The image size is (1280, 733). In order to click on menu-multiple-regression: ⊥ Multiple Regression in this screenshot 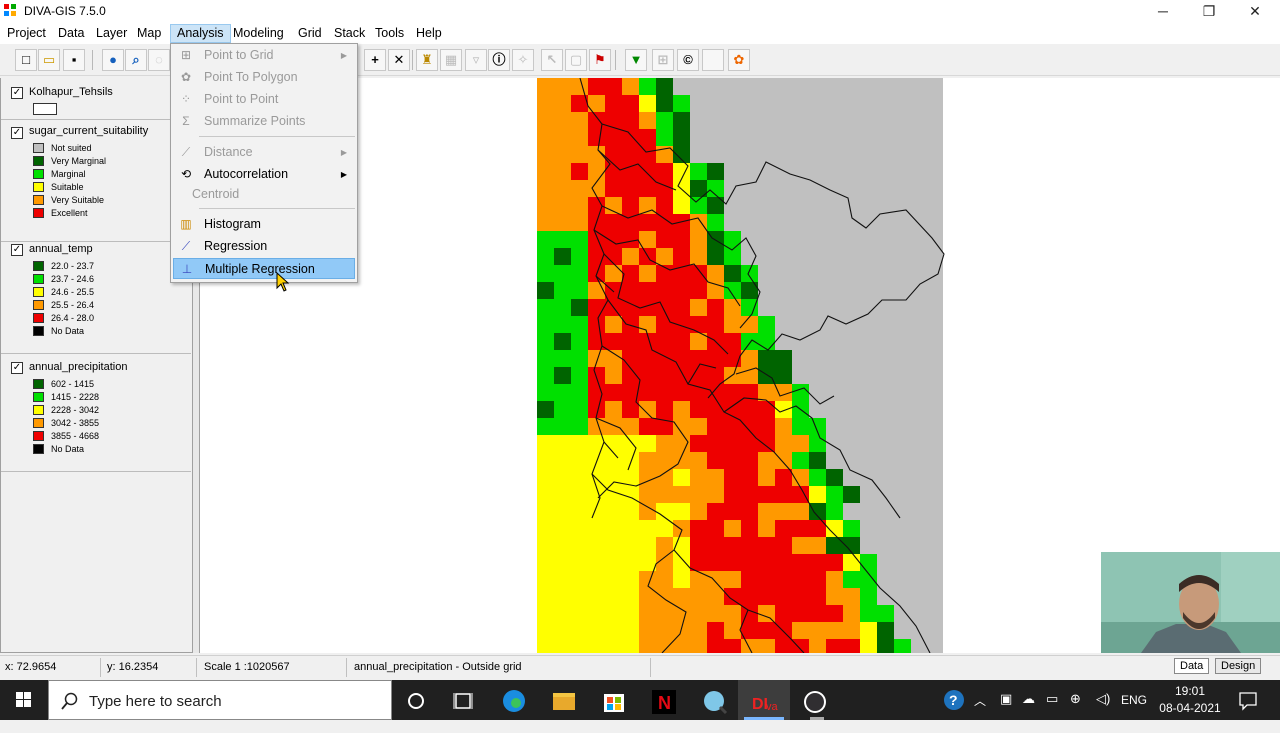, I will do `click(264, 268)`.